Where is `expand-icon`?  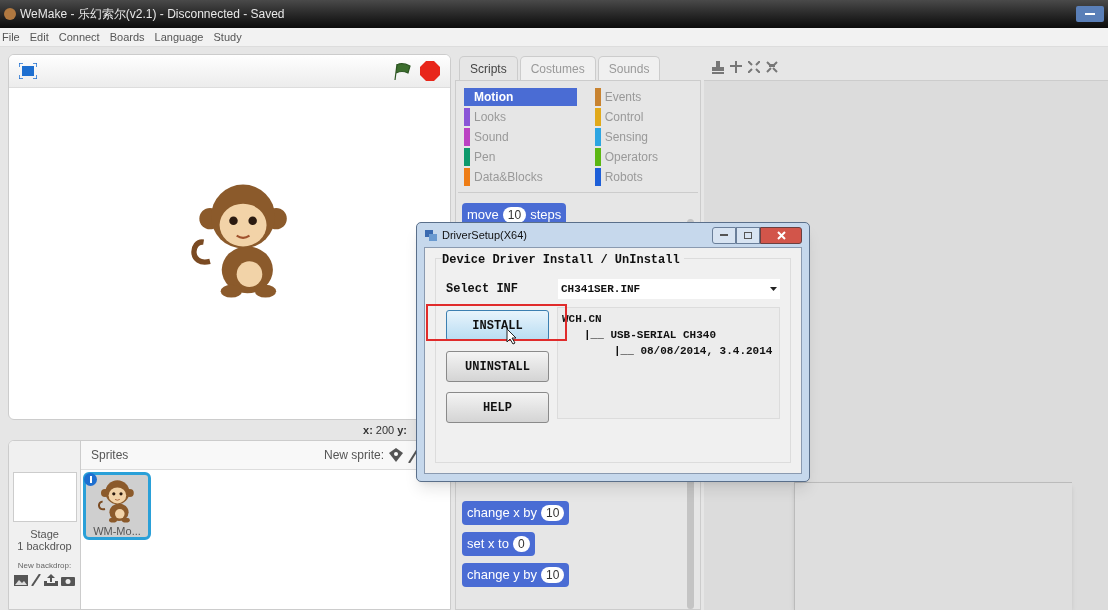 expand-icon is located at coordinates (754, 67).